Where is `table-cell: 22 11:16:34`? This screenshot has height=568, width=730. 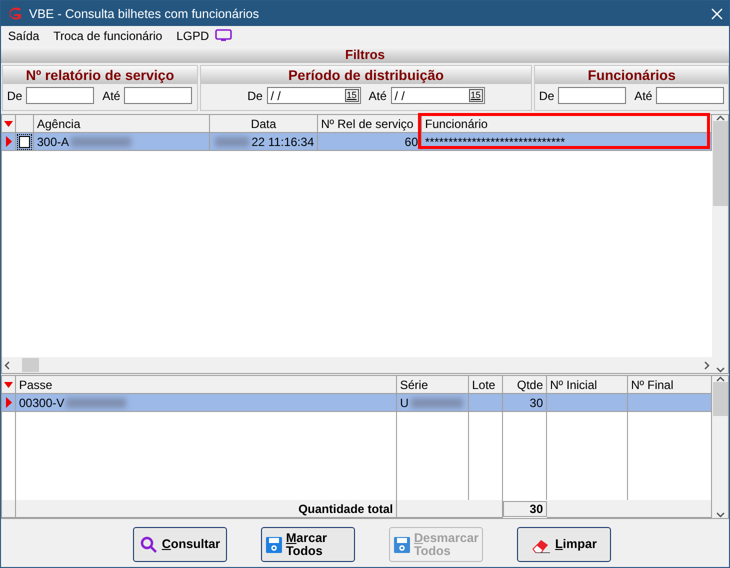 table-cell: 22 11:16:34 is located at coordinates (282, 141).